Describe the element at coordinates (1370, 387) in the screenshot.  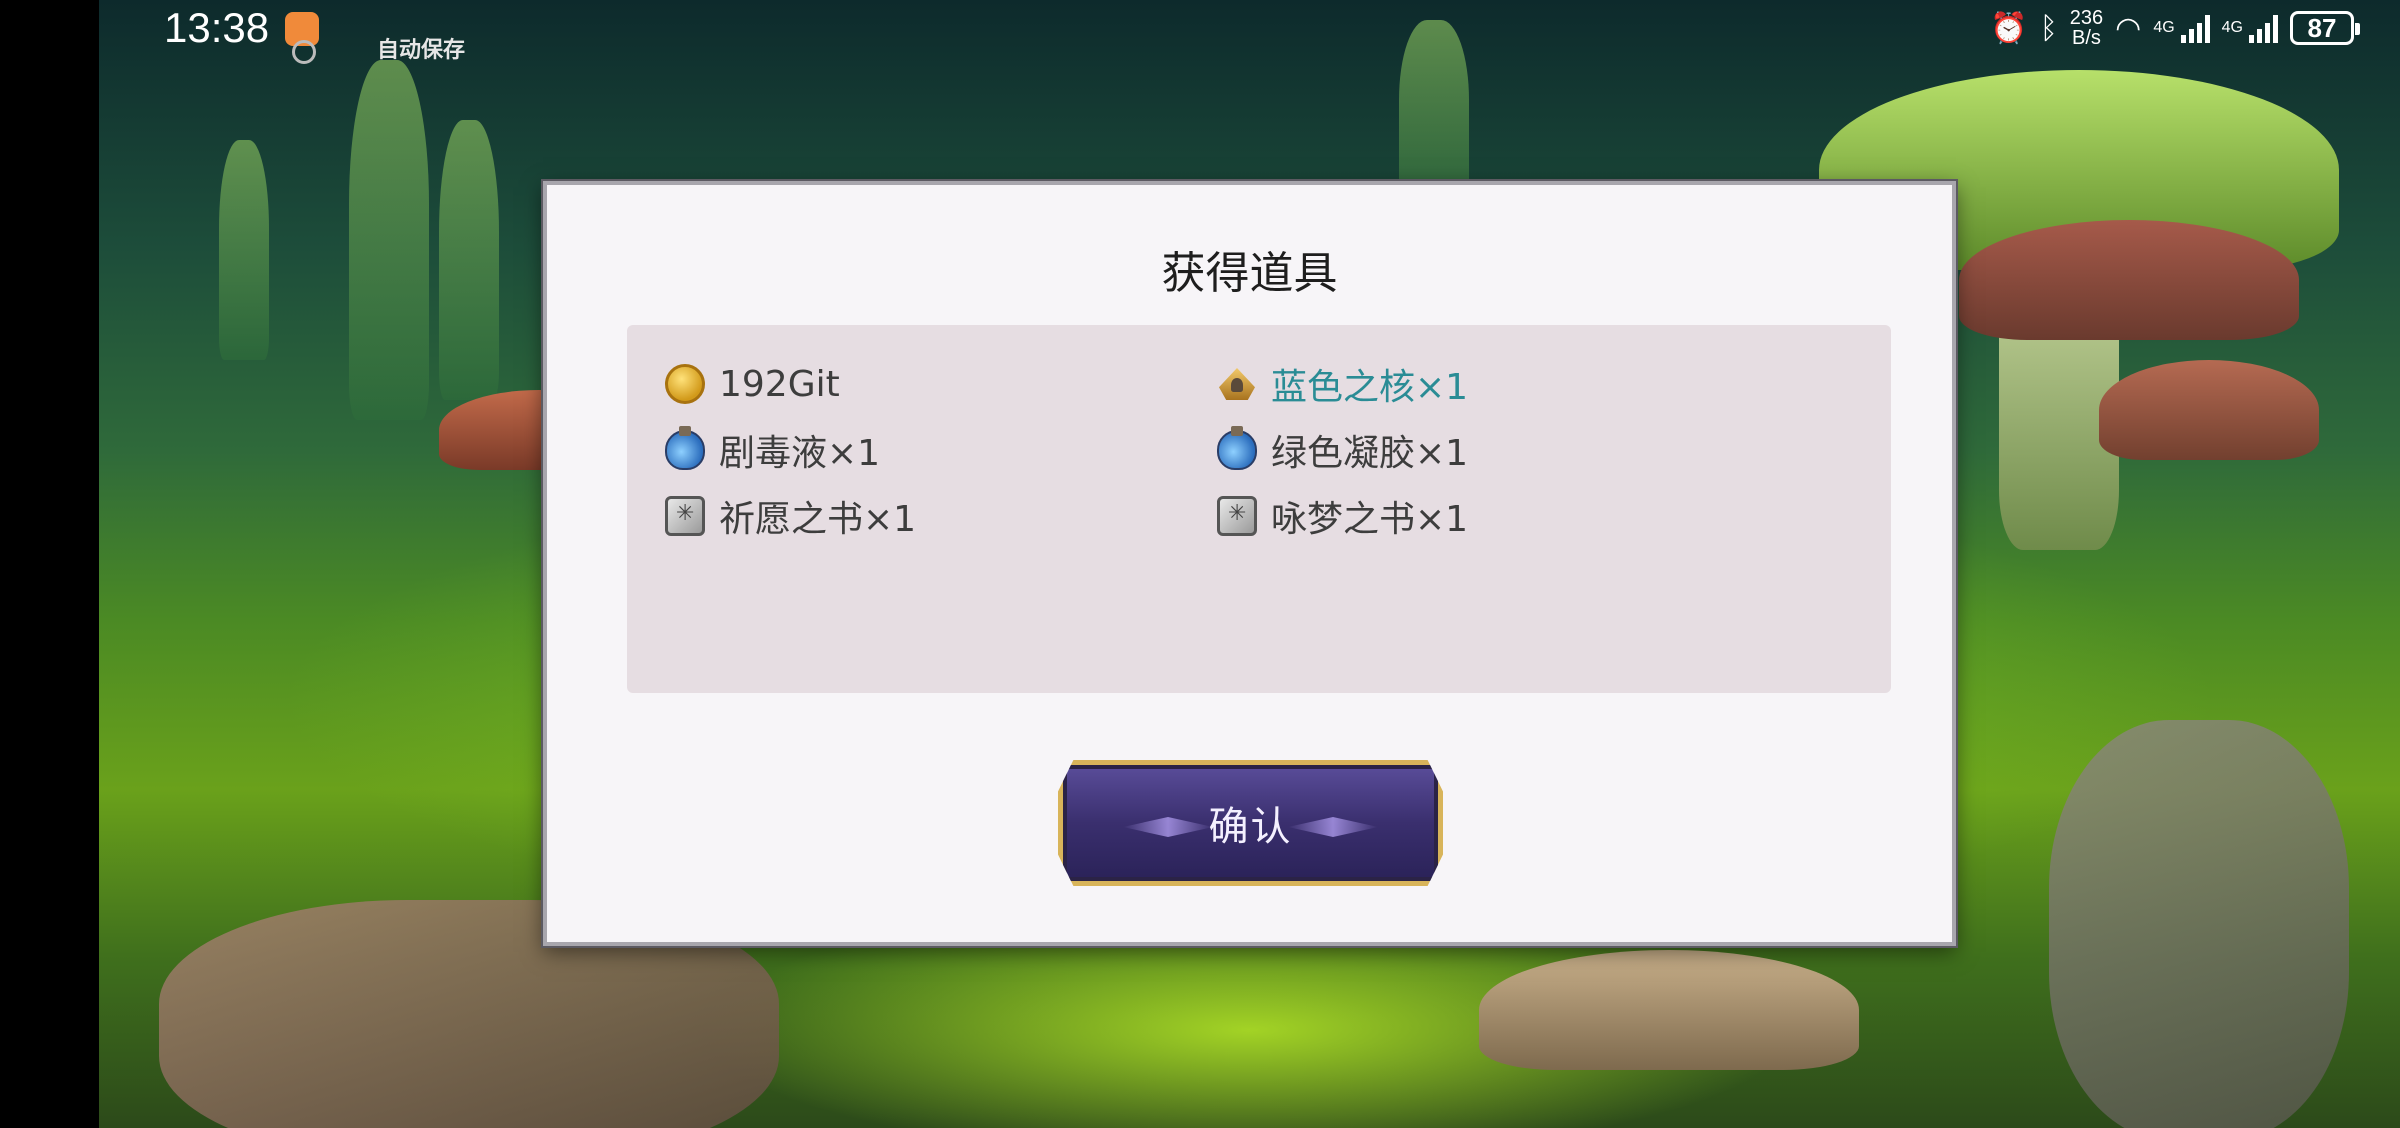
I see `item-label: 蓝色之核×1` at that location.